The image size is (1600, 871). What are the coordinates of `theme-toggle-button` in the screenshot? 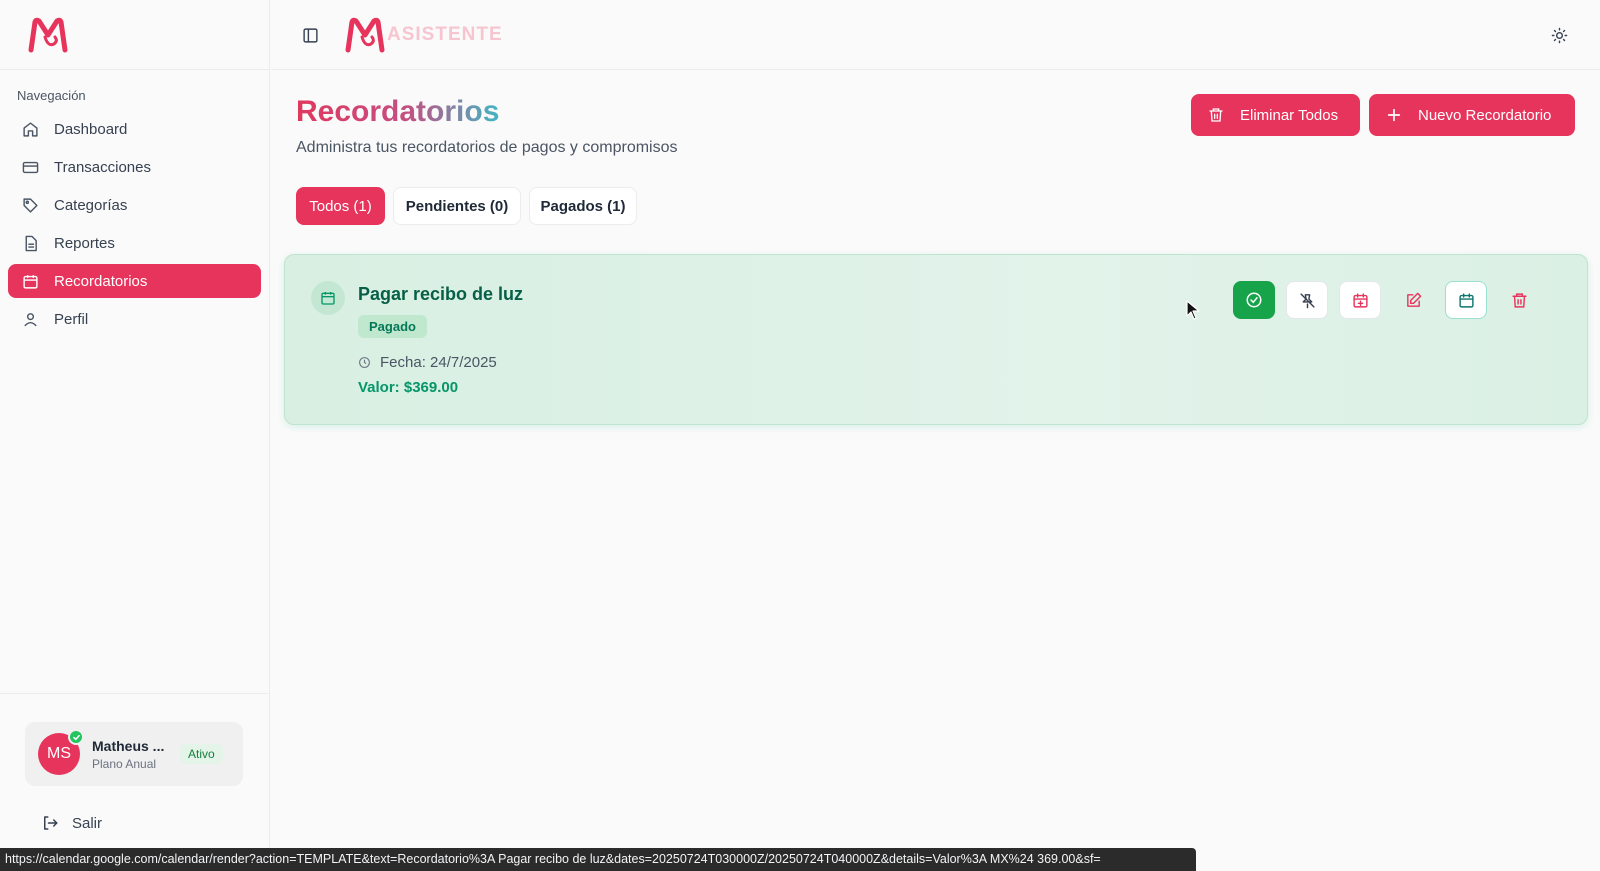 It's located at (1559, 35).